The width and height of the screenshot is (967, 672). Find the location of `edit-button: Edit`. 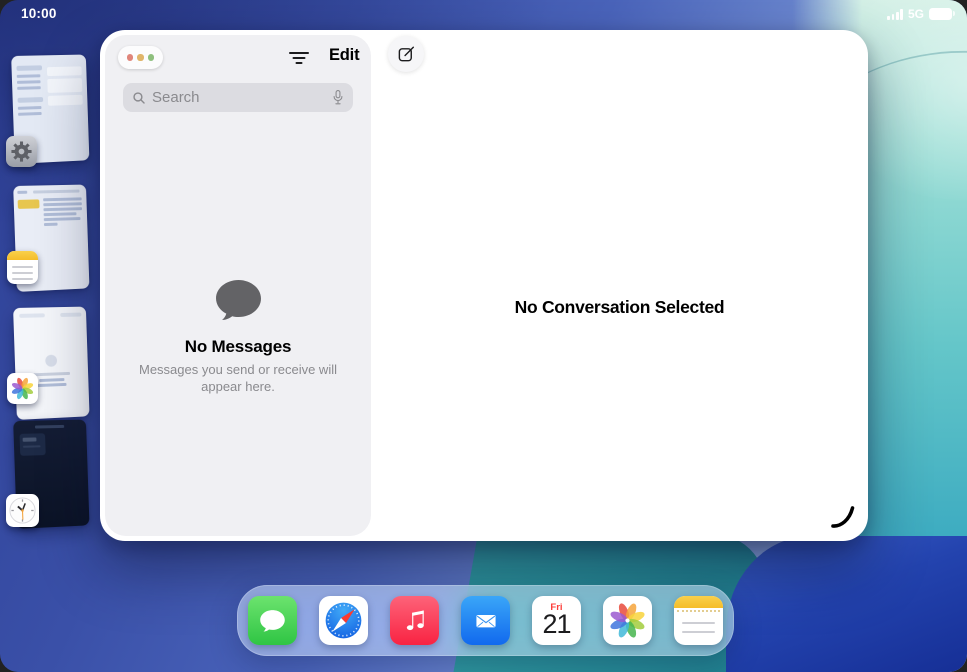

edit-button: Edit is located at coordinates (344, 55).